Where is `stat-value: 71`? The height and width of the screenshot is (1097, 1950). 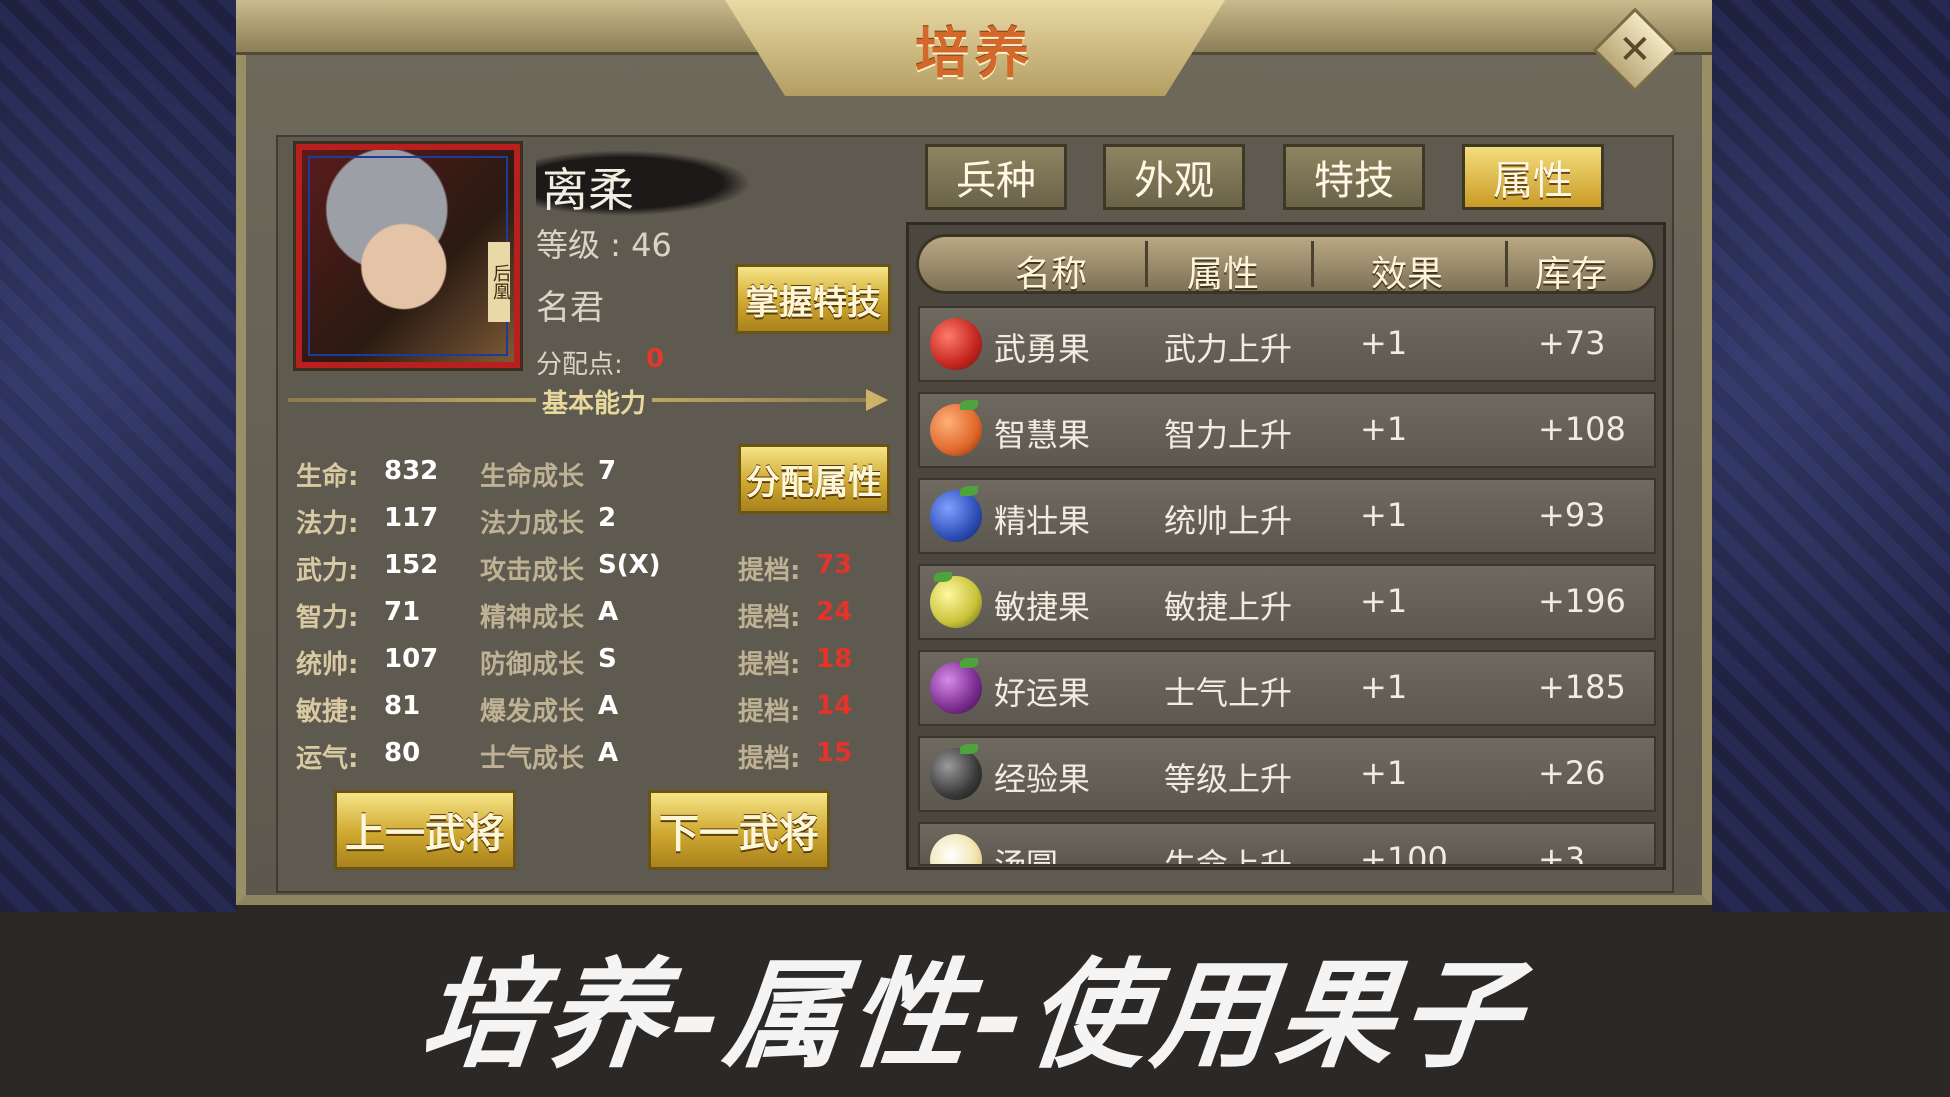
stat-value: 71 is located at coordinates (402, 612).